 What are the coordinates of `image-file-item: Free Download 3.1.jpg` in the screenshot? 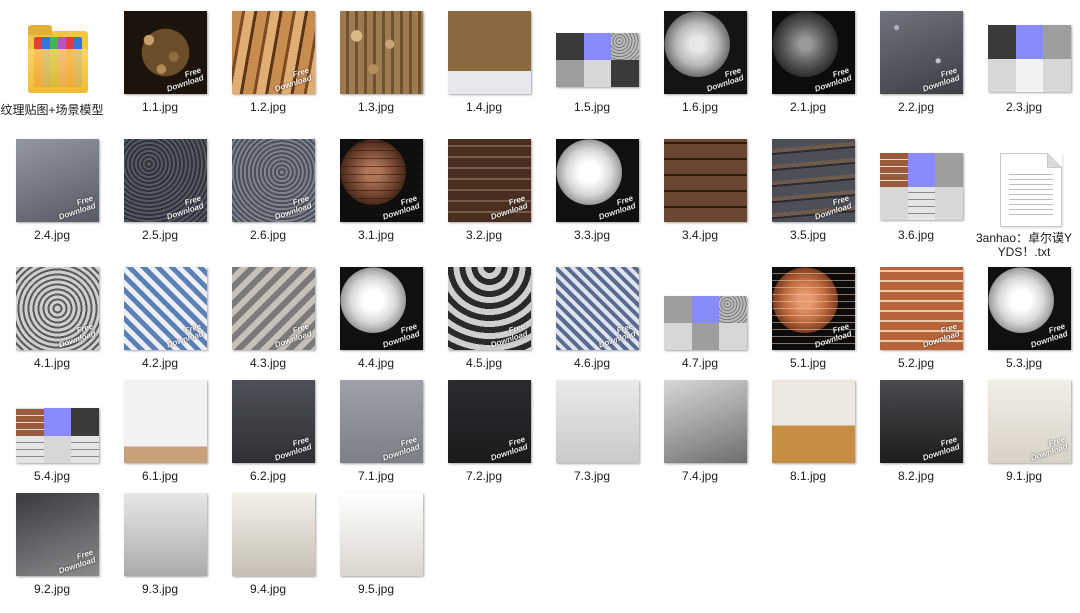 It's located at (376, 199).